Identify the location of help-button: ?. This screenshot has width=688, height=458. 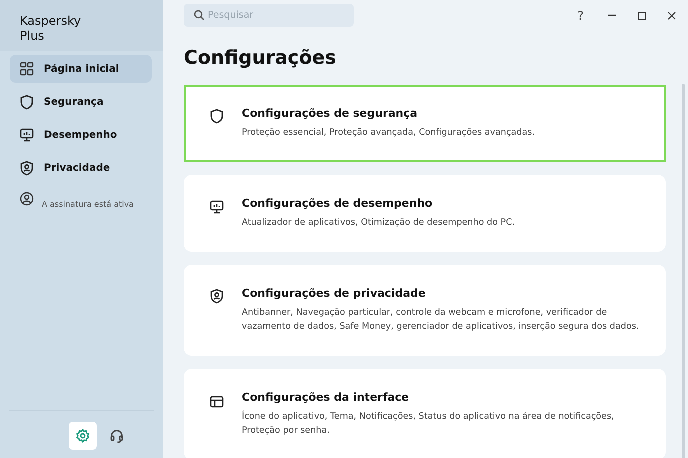
(580, 15).